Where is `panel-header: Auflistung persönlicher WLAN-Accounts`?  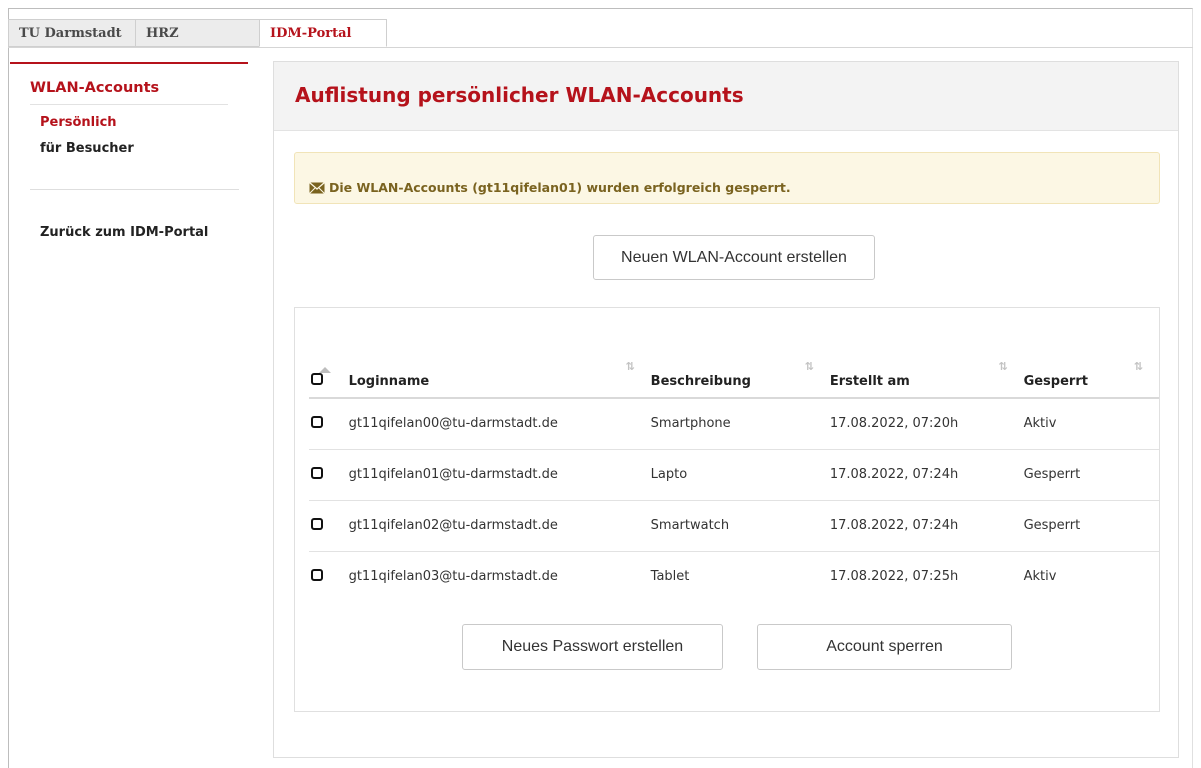
panel-header: Auflistung persönlicher WLAN-Accounts is located at coordinates (726, 96).